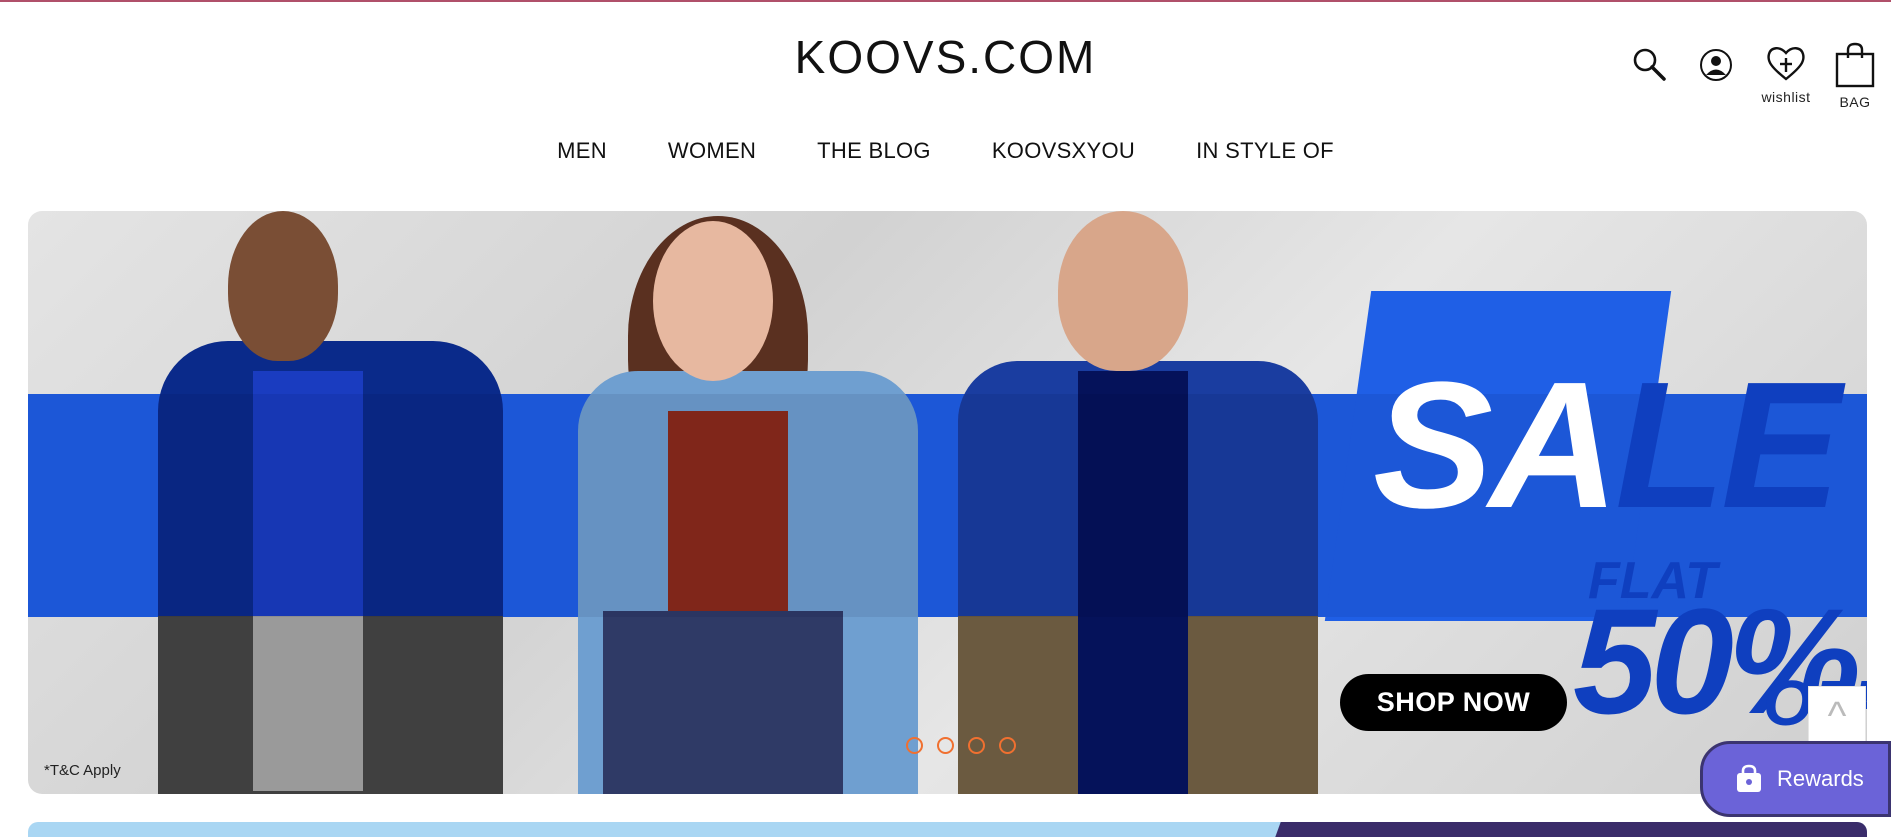 Image resolution: width=1891 pixels, height=837 pixels. I want to click on nav-item-in-style-of: IN STYLE OF, so click(1265, 151).